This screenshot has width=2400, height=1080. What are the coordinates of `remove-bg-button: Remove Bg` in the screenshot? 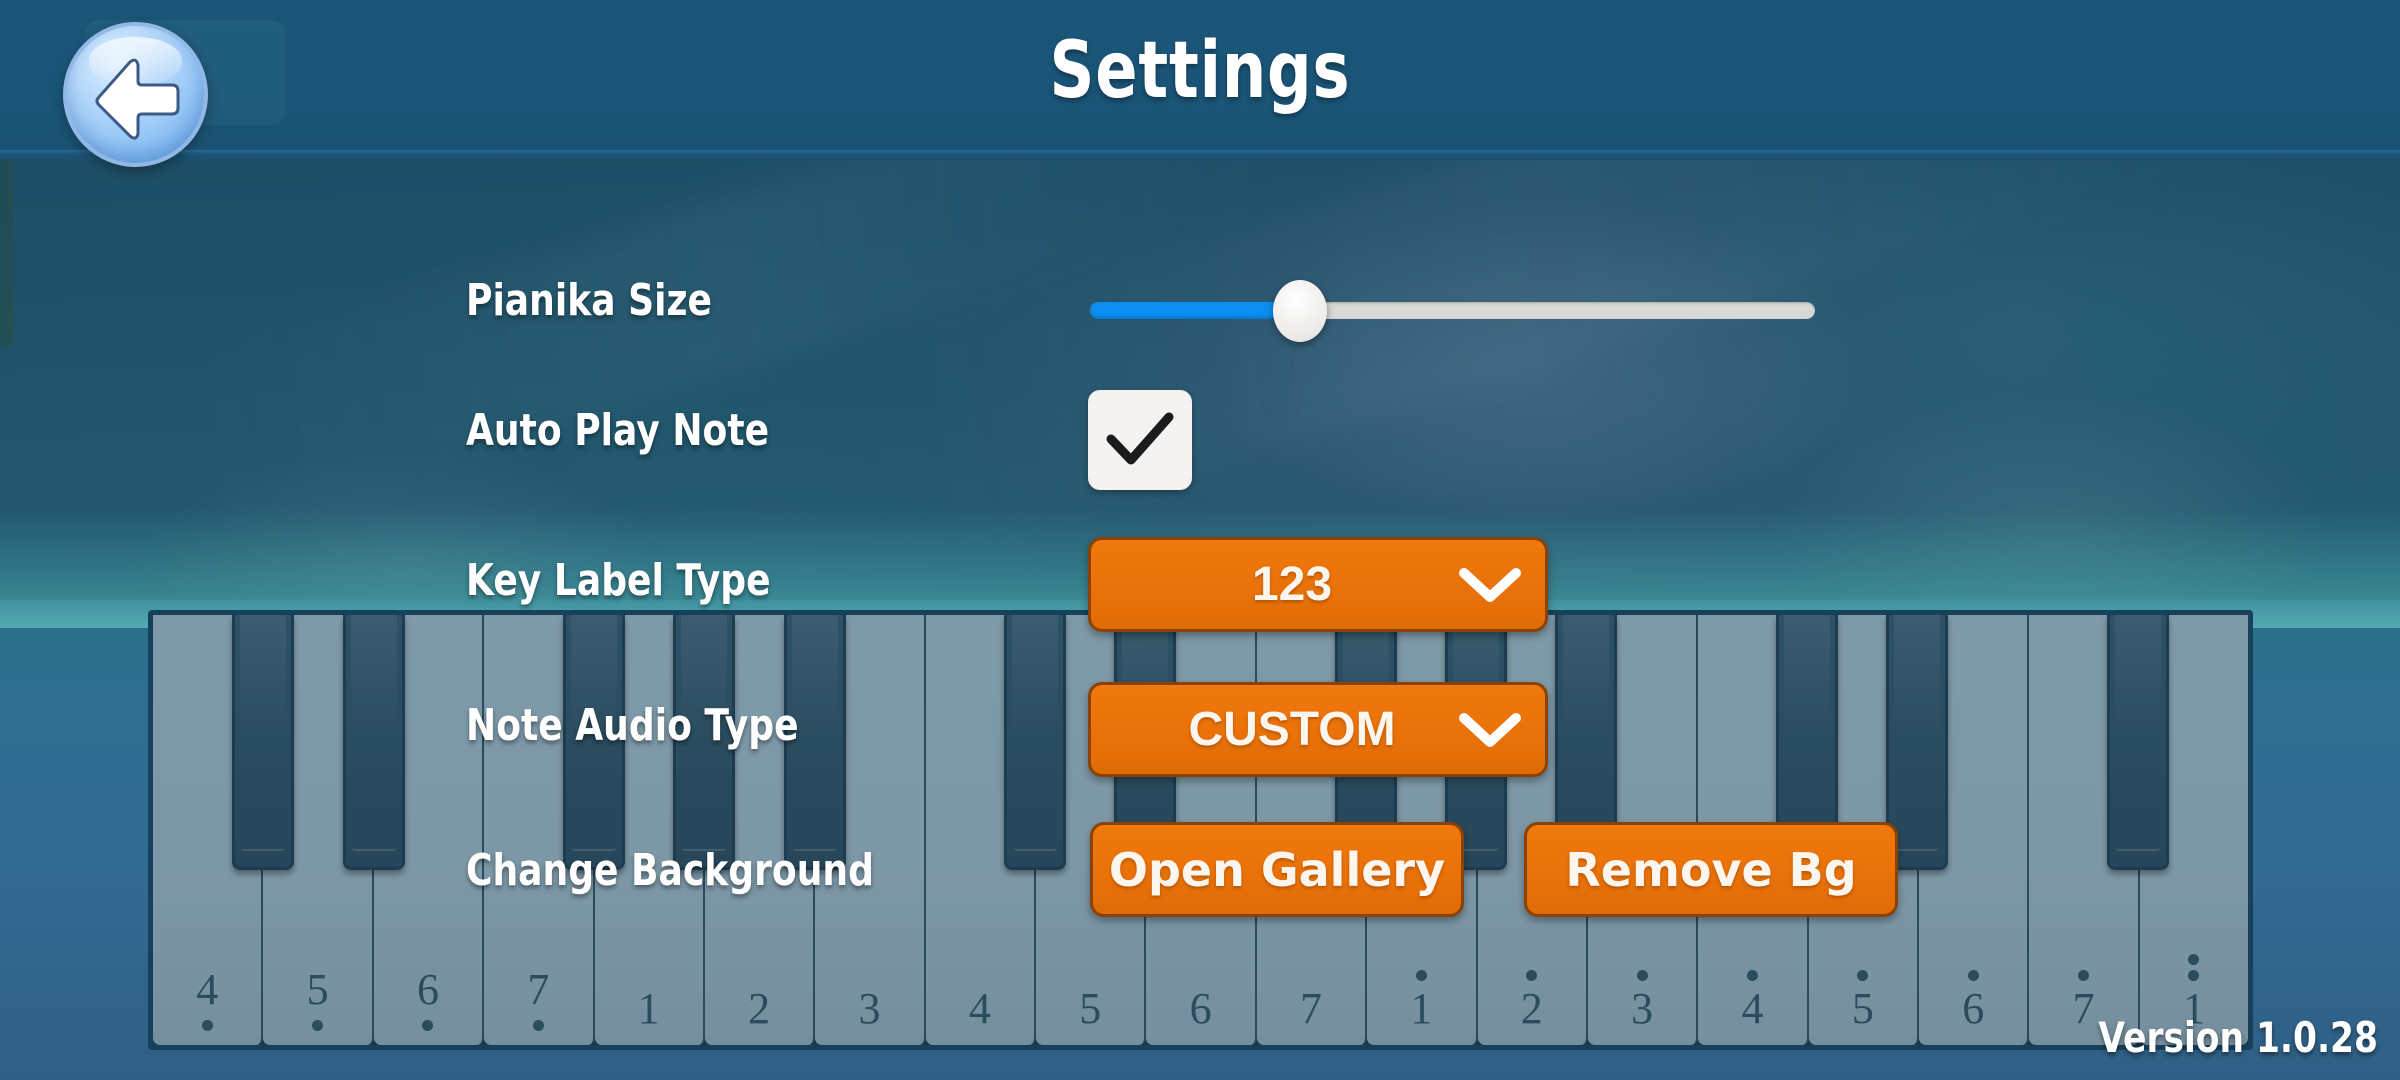 It's located at (1711, 869).